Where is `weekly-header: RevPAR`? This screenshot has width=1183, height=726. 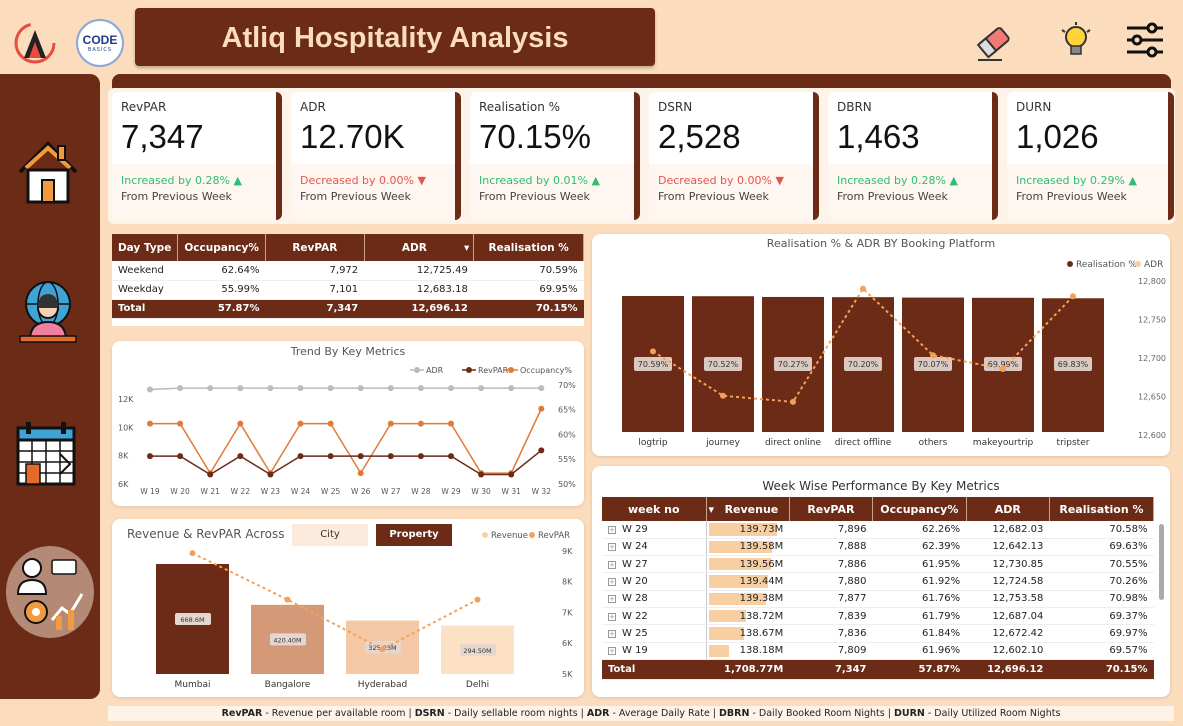 weekly-header: RevPAR is located at coordinates (831, 509).